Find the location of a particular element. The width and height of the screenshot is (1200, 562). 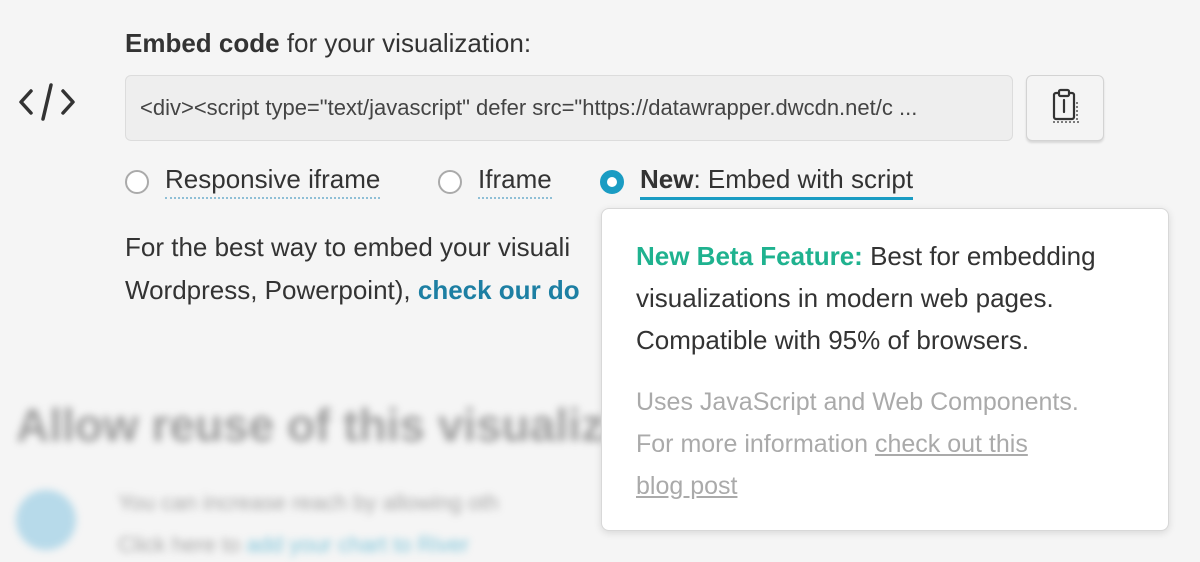

embed-code-heading: Embed code for your visualization: is located at coordinates (328, 43).